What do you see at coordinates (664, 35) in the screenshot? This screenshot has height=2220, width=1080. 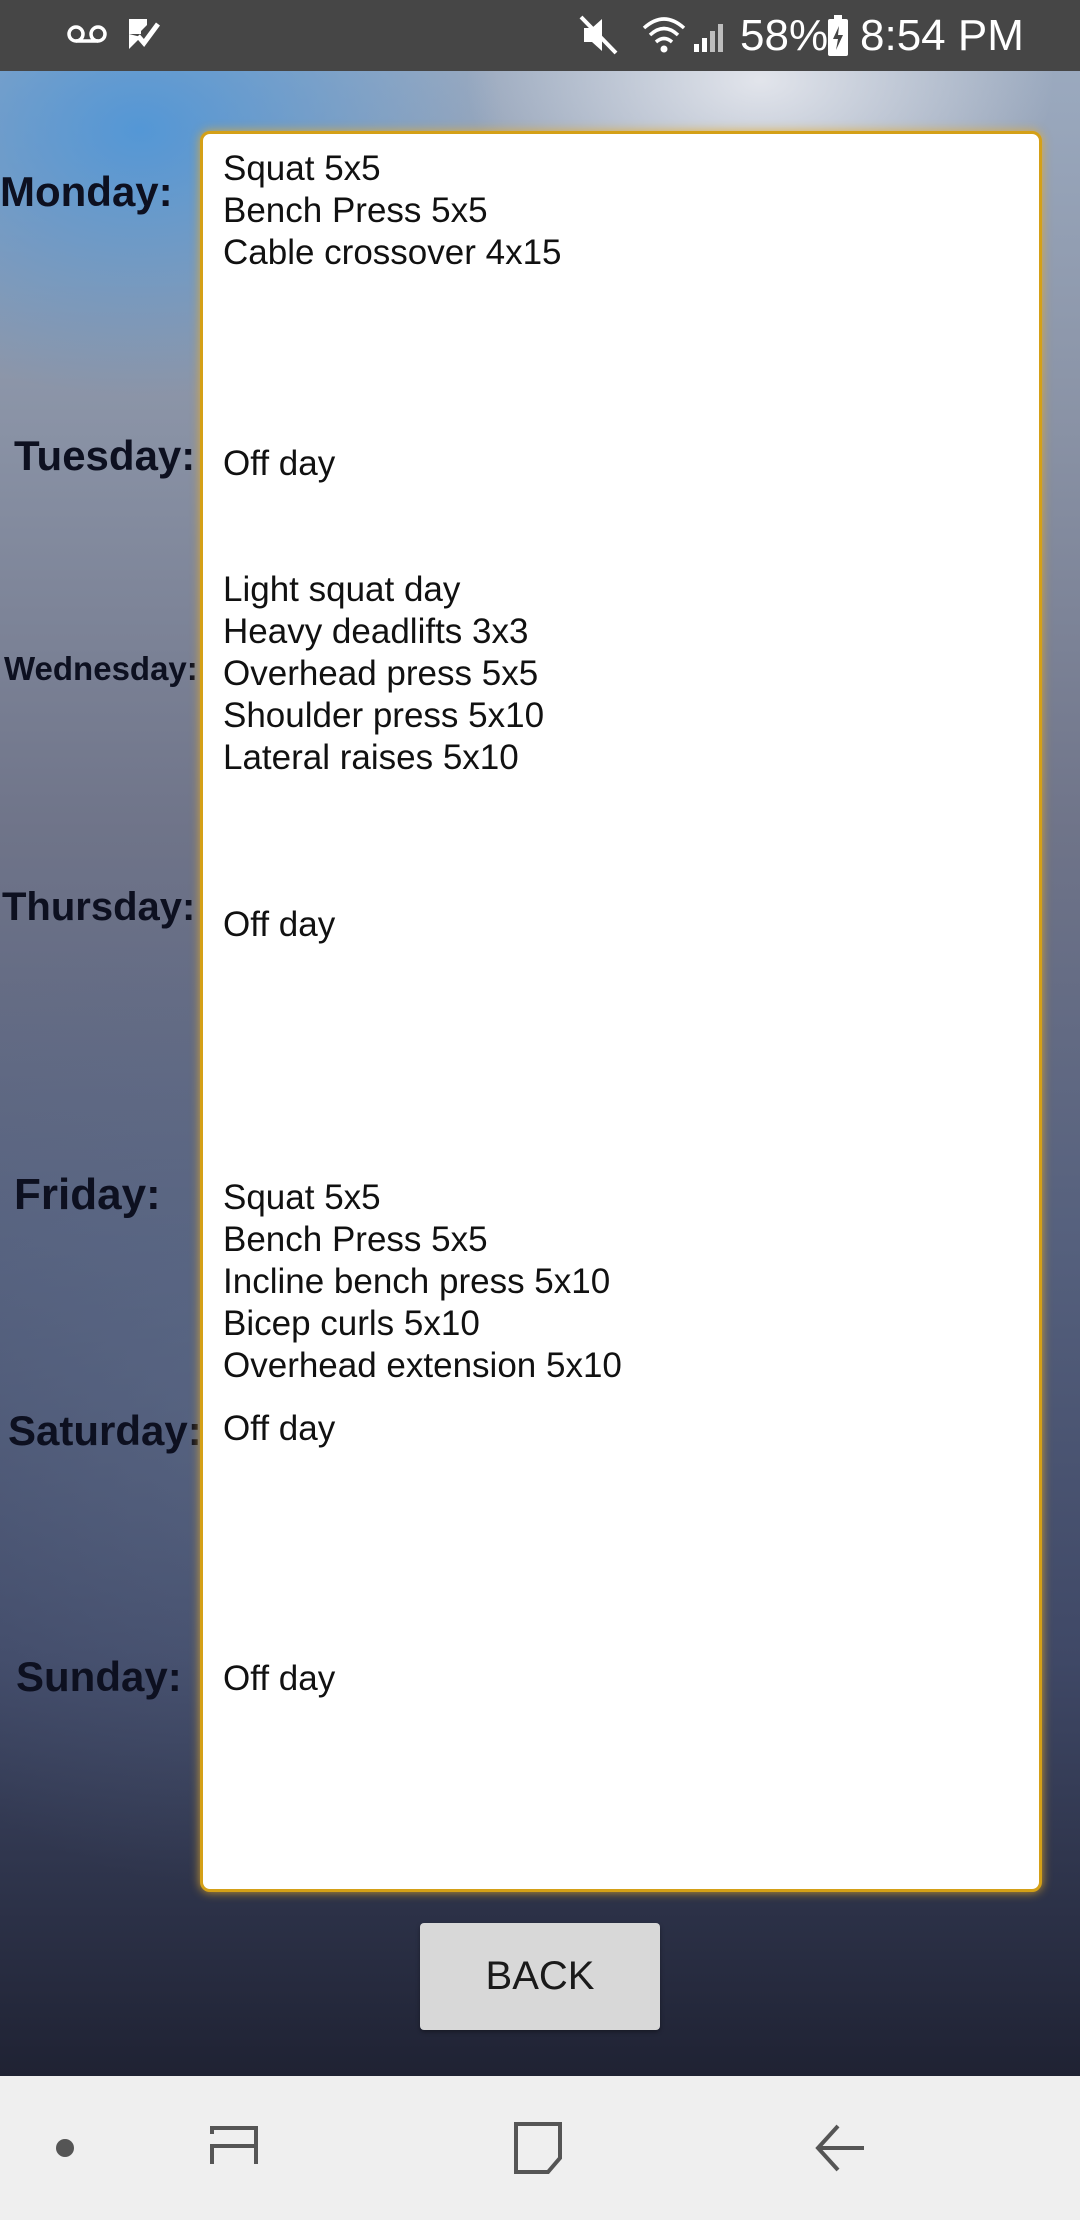 I see `wifi-icon` at bounding box center [664, 35].